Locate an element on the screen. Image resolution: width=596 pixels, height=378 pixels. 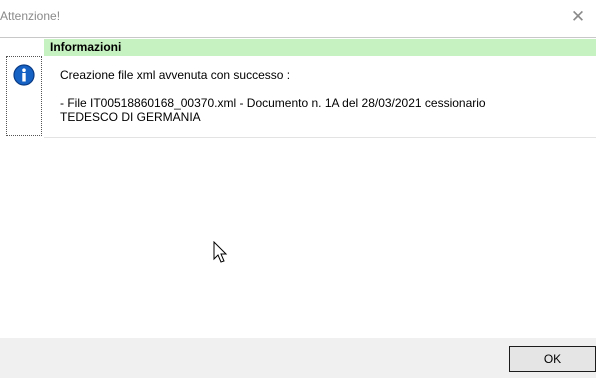
title-bar: Attenzione! ✕ is located at coordinates (298, 17).